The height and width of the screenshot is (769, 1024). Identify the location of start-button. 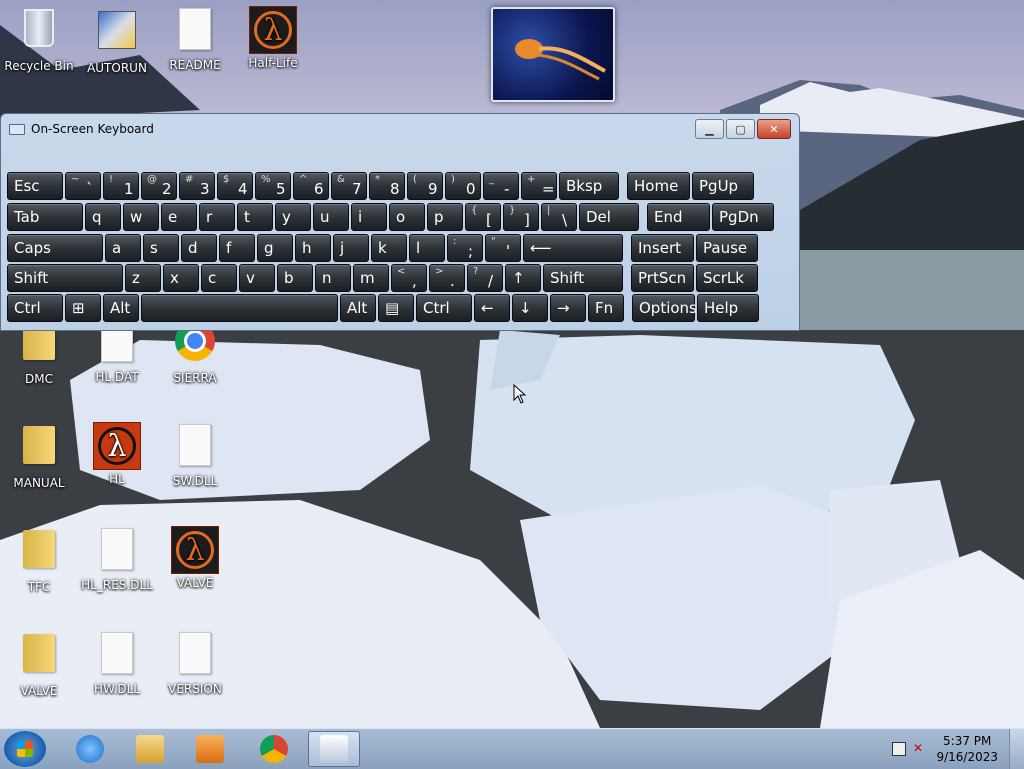
(25, 749).